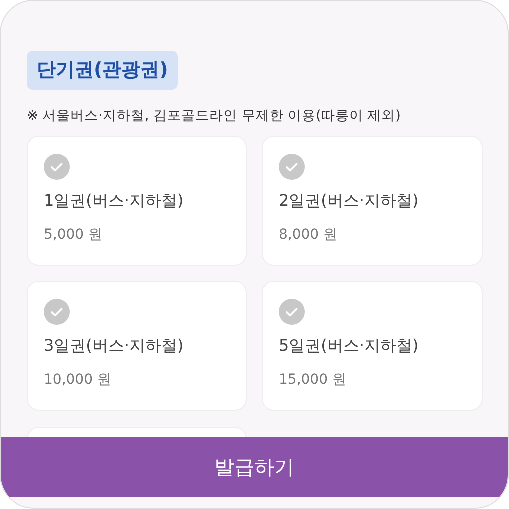 This screenshot has height=509, width=509. I want to click on pass-name: 3일권(버스·지하철), so click(114, 345).